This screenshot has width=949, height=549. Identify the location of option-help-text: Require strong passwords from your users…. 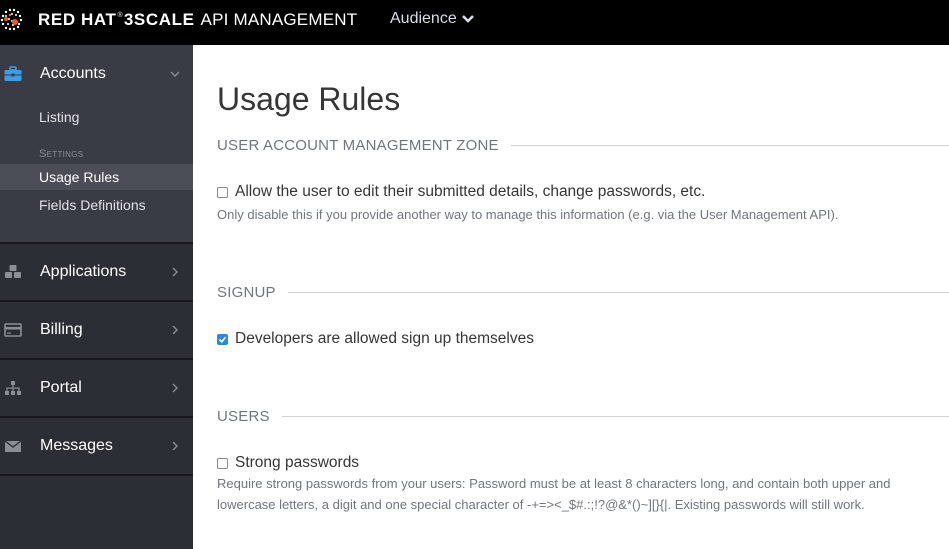
(553, 494).